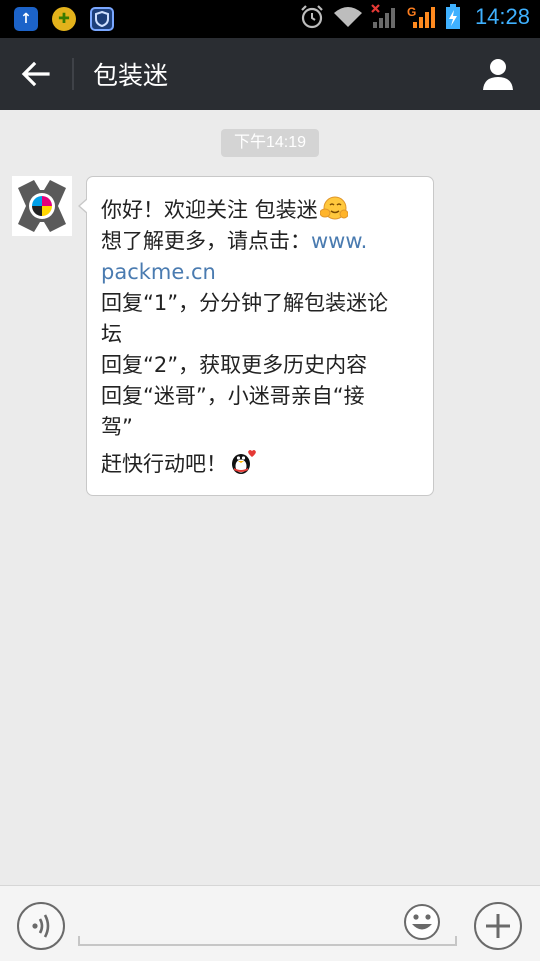 This screenshot has width=540, height=961. Describe the element at coordinates (312, 17) in the screenshot. I see `alarm-icon` at that location.